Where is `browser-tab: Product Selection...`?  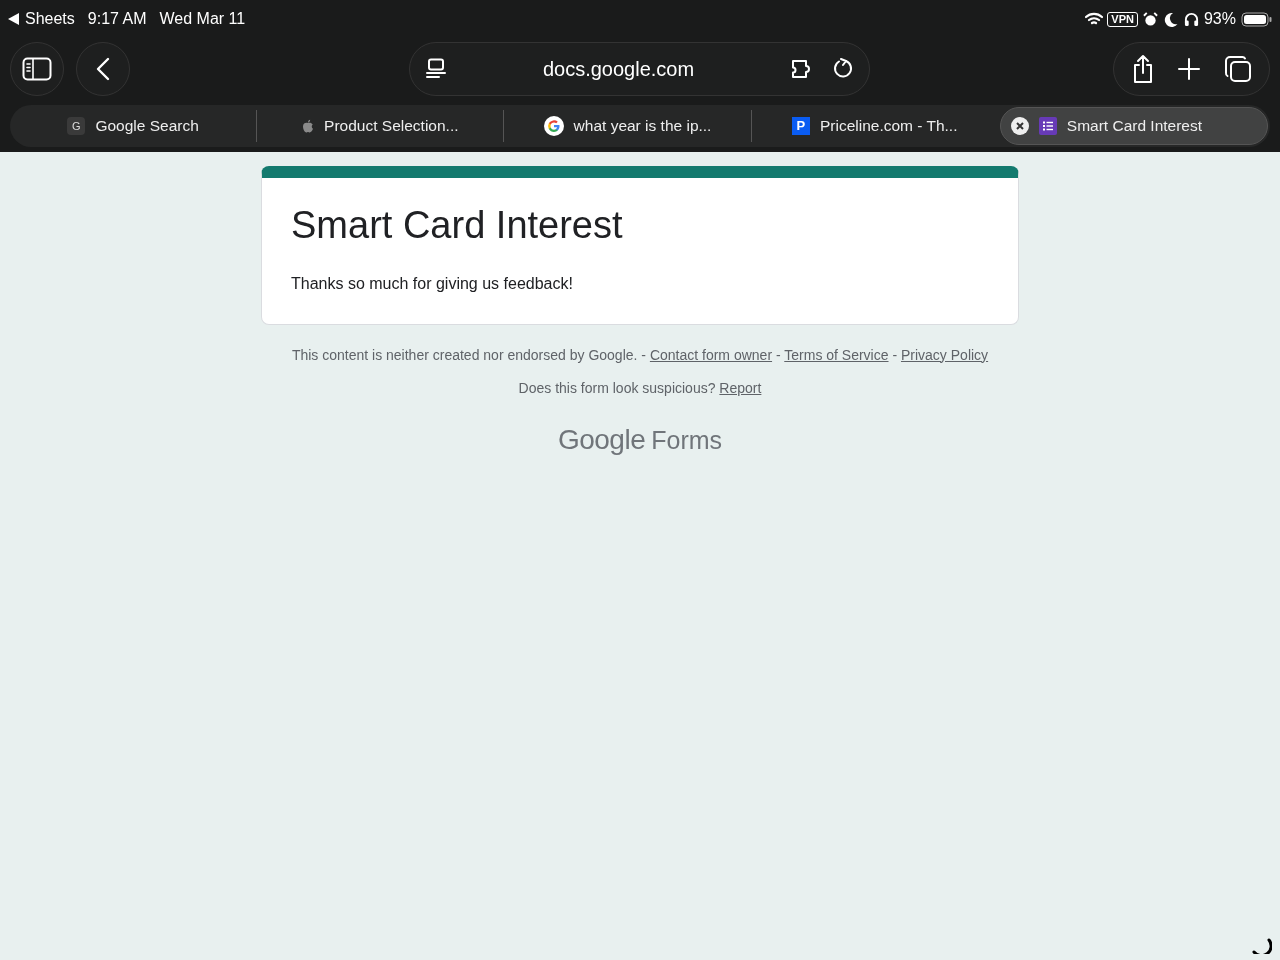 browser-tab: Product Selection... is located at coordinates (380, 126).